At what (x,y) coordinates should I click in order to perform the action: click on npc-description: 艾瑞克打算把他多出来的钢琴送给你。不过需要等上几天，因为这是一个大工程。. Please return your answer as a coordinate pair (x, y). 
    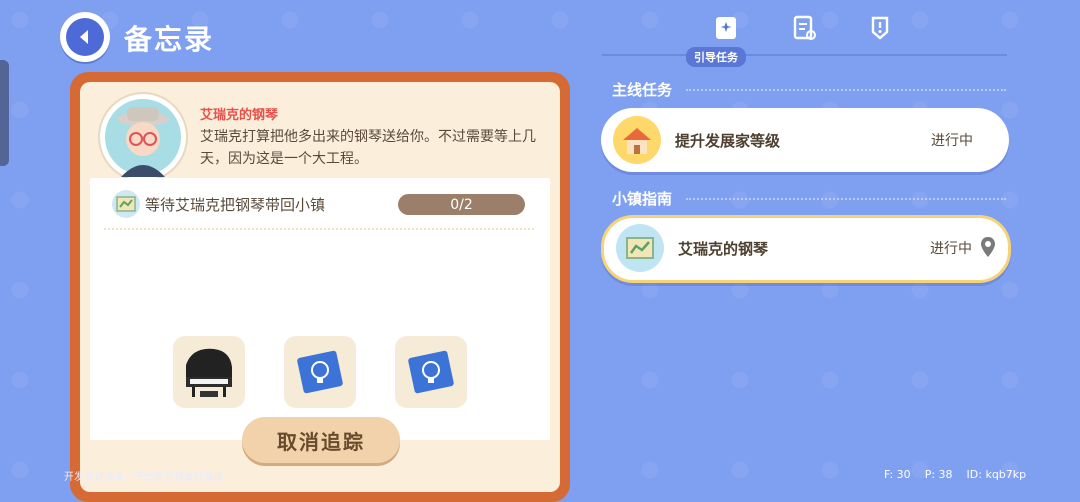
    Looking at the image, I should click on (368, 148).